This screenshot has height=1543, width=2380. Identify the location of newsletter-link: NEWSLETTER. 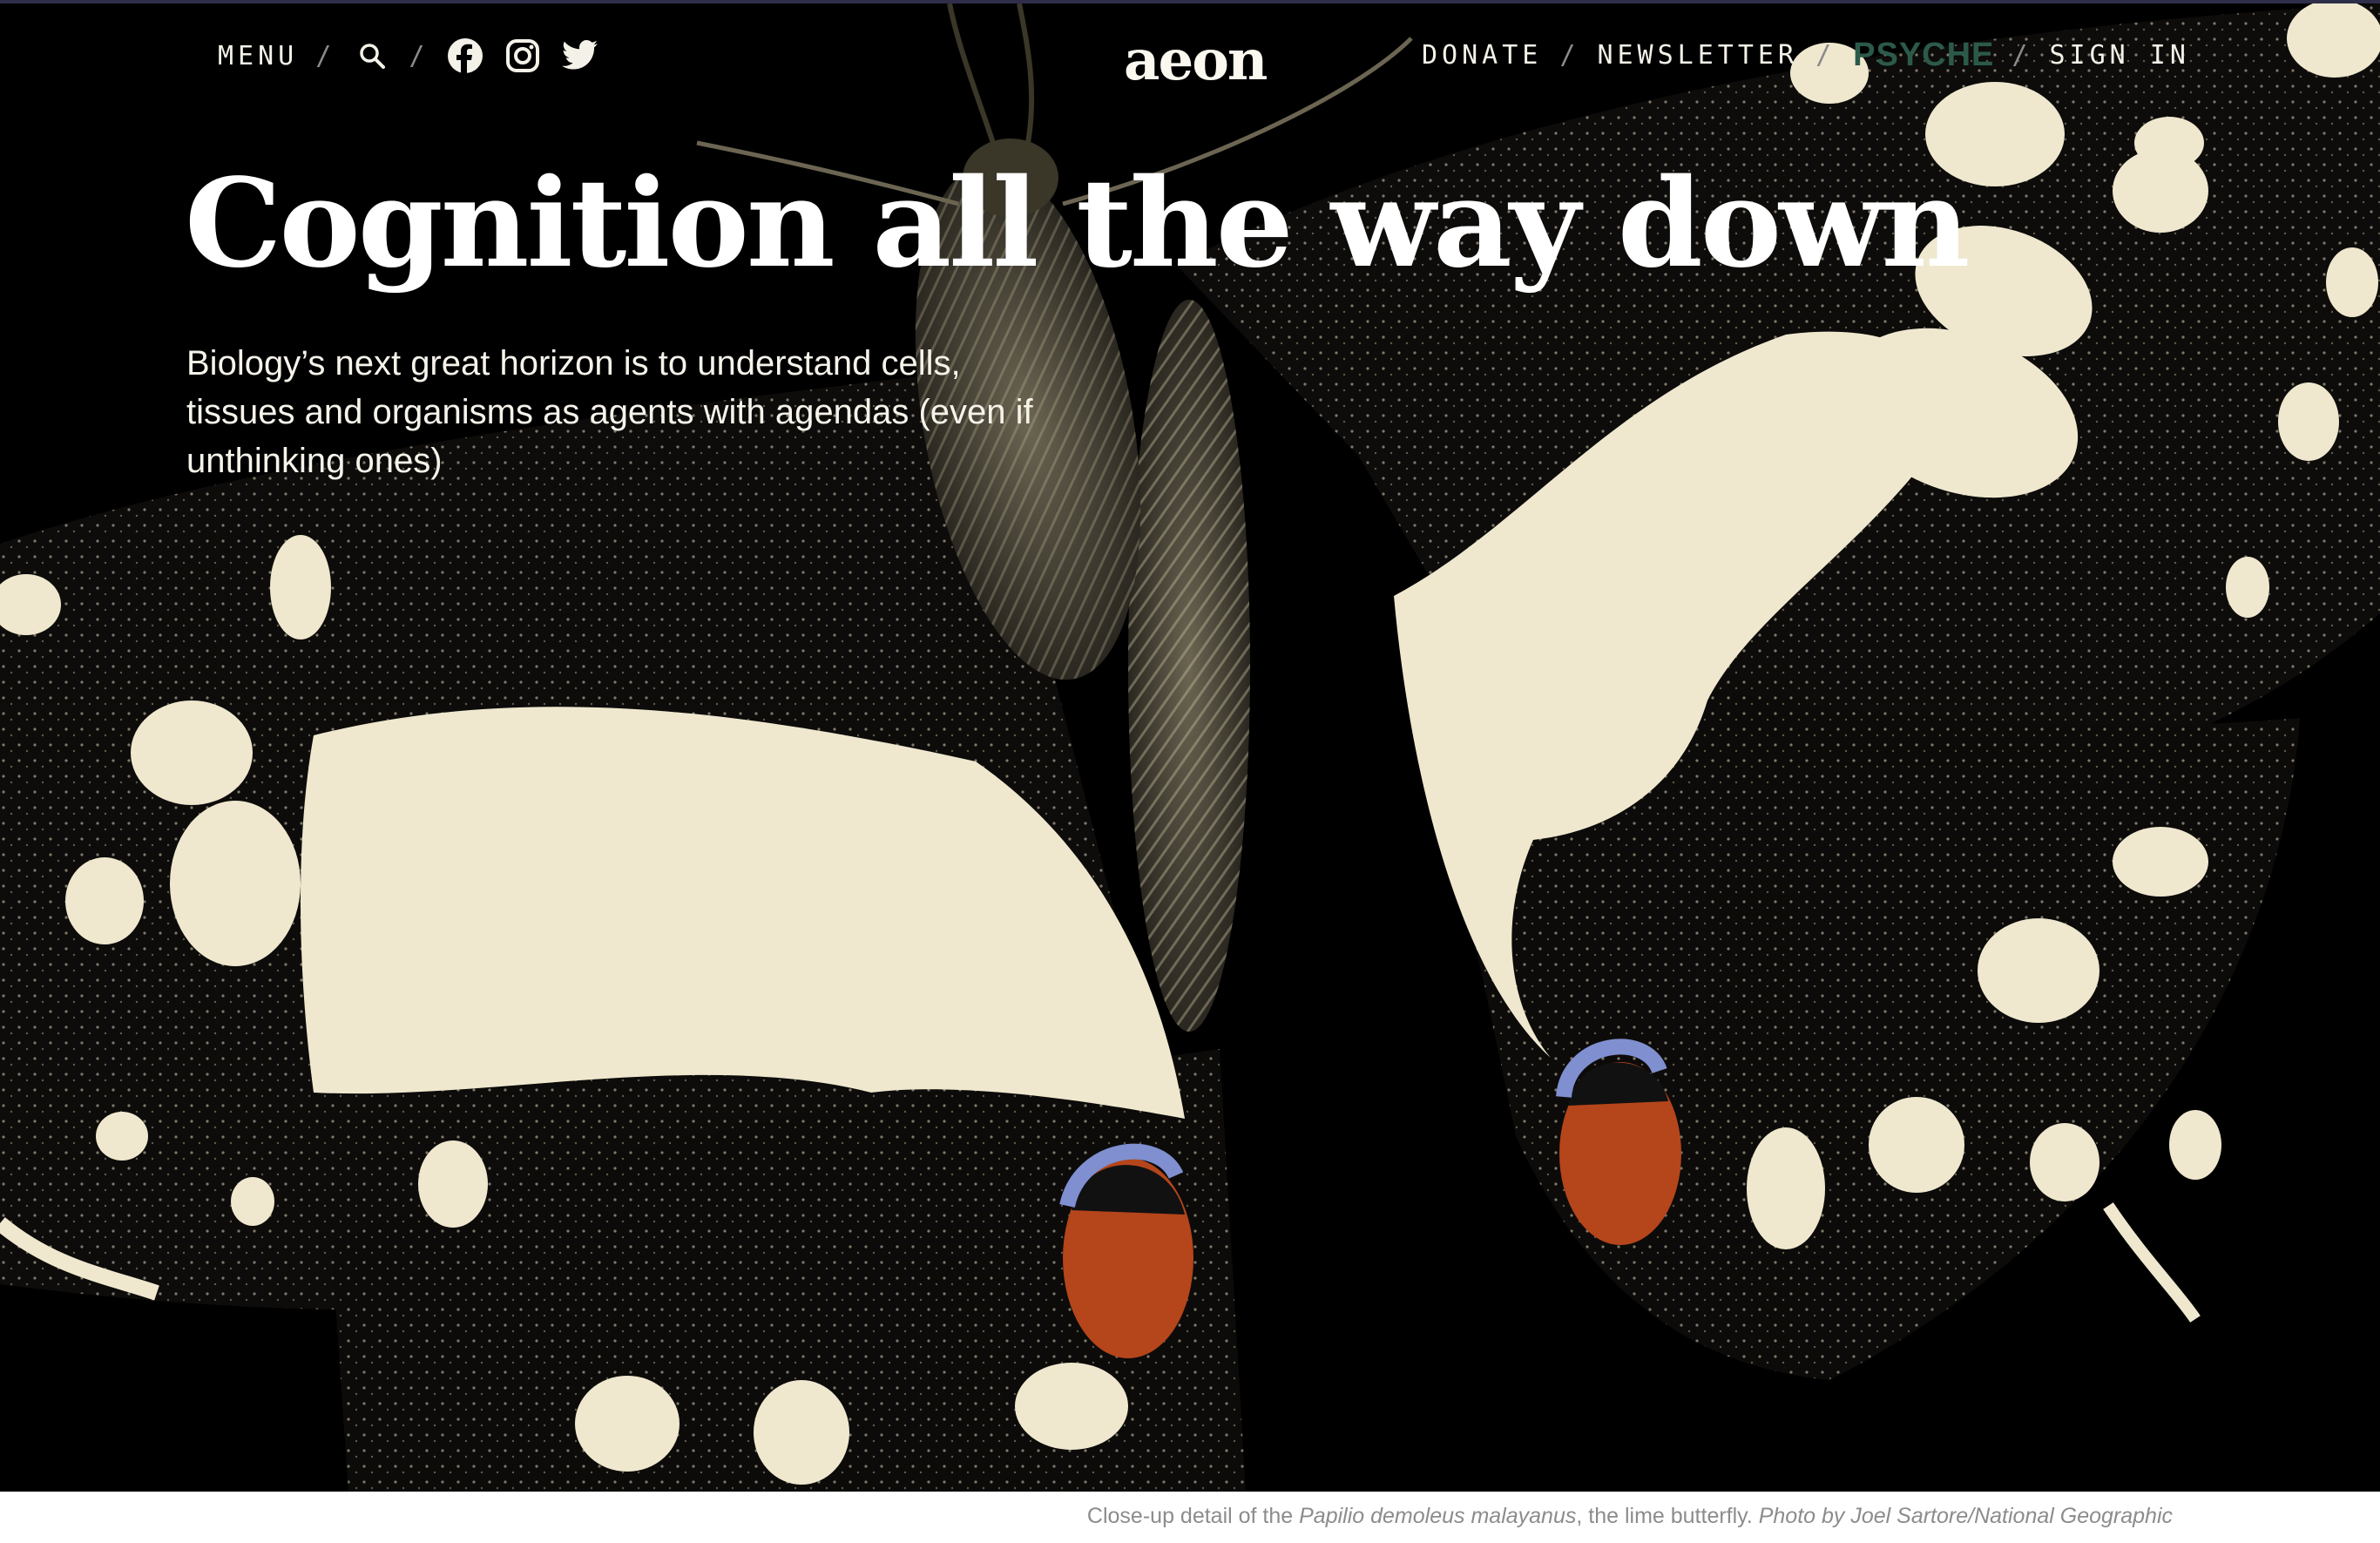
(1697, 55).